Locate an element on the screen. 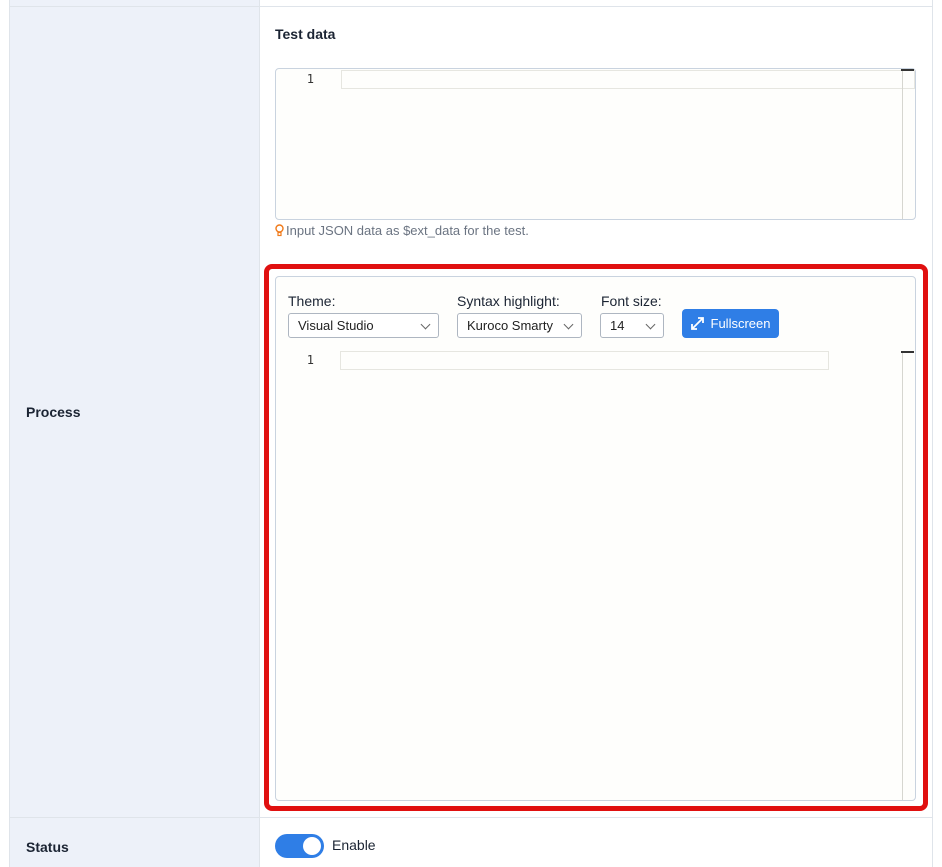 Image resolution: width=942 pixels, height=867 pixels. test-data-title: Test data is located at coordinates (305, 34).